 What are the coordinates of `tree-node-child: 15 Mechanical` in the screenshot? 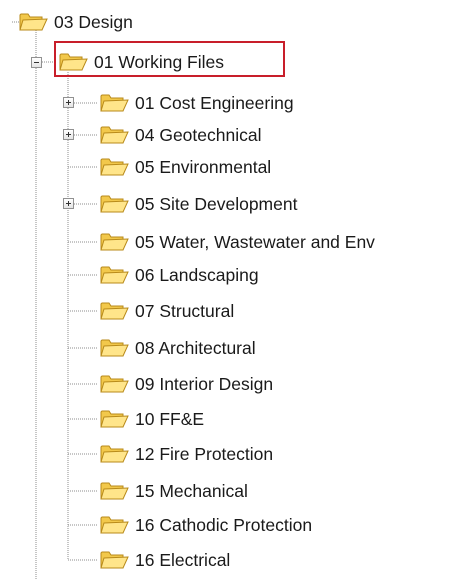 It's located at (173, 491).